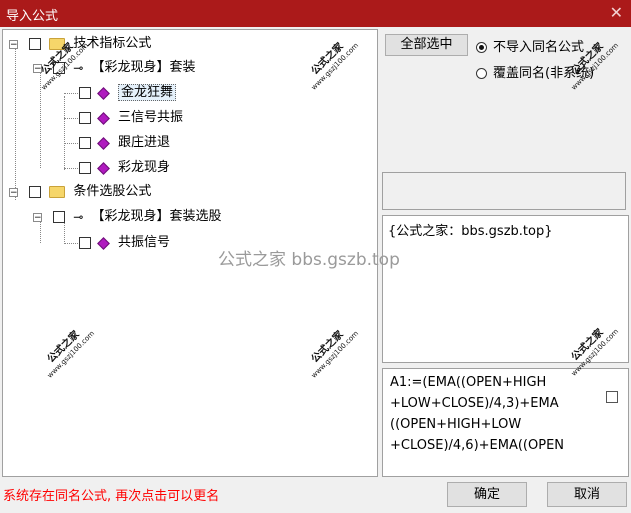 The width and height of the screenshot is (631, 513). What do you see at coordinates (470, 231) in the screenshot?
I see `description-text: {公式之家：bbs.gszb.top}` at bounding box center [470, 231].